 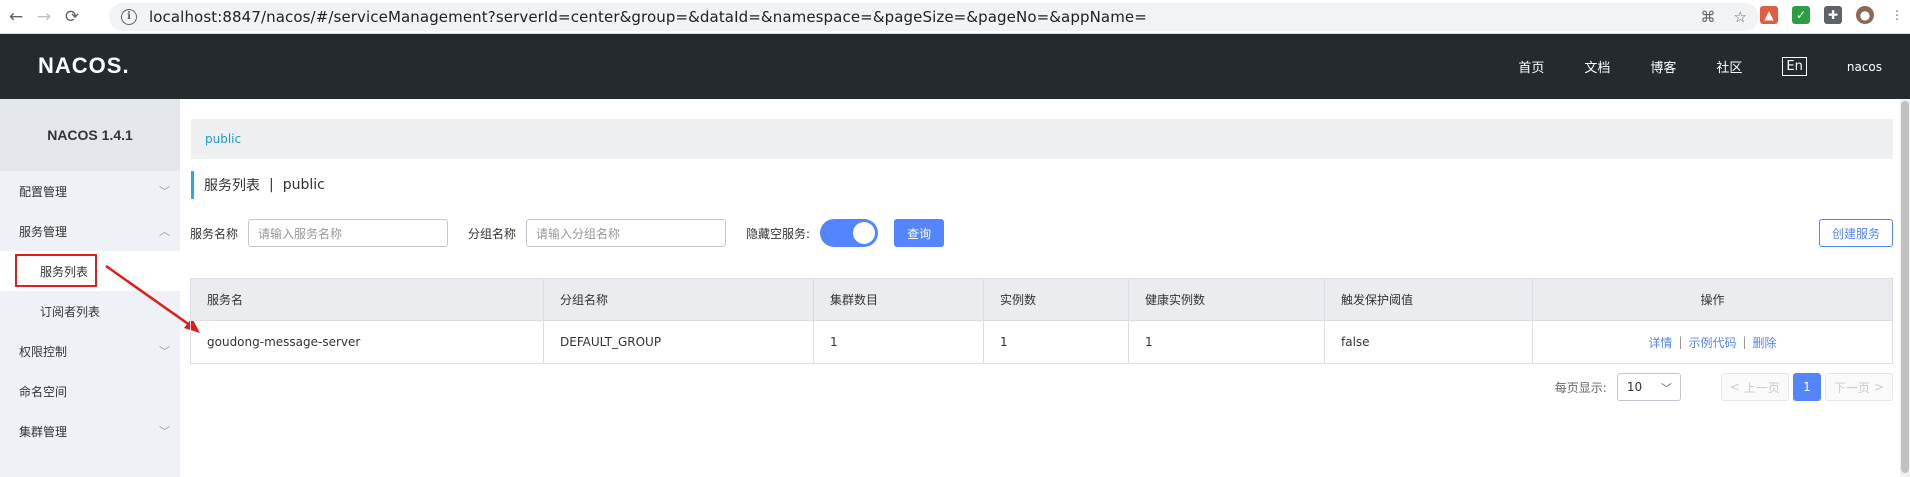 What do you see at coordinates (1227, 299) in the screenshot?
I see `col-healthy-count: 健康实例数` at bounding box center [1227, 299].